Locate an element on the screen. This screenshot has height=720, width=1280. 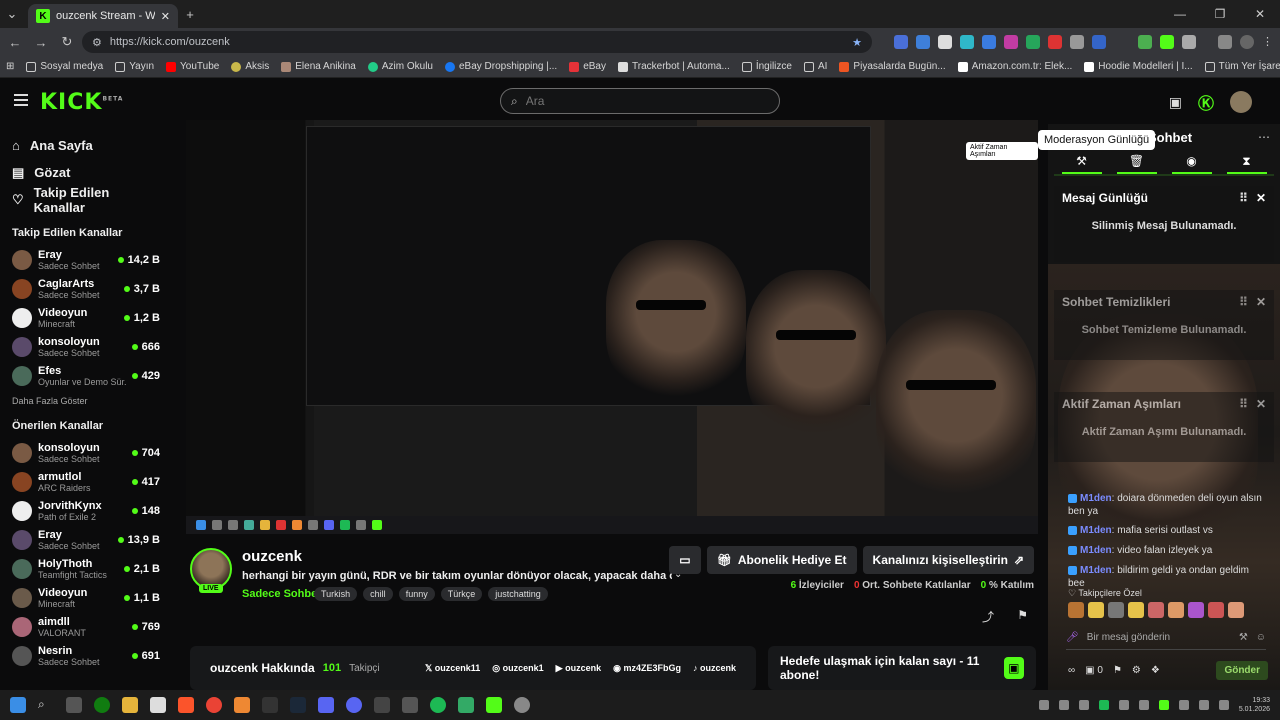
store-icon is located at coordinates (158, 705).